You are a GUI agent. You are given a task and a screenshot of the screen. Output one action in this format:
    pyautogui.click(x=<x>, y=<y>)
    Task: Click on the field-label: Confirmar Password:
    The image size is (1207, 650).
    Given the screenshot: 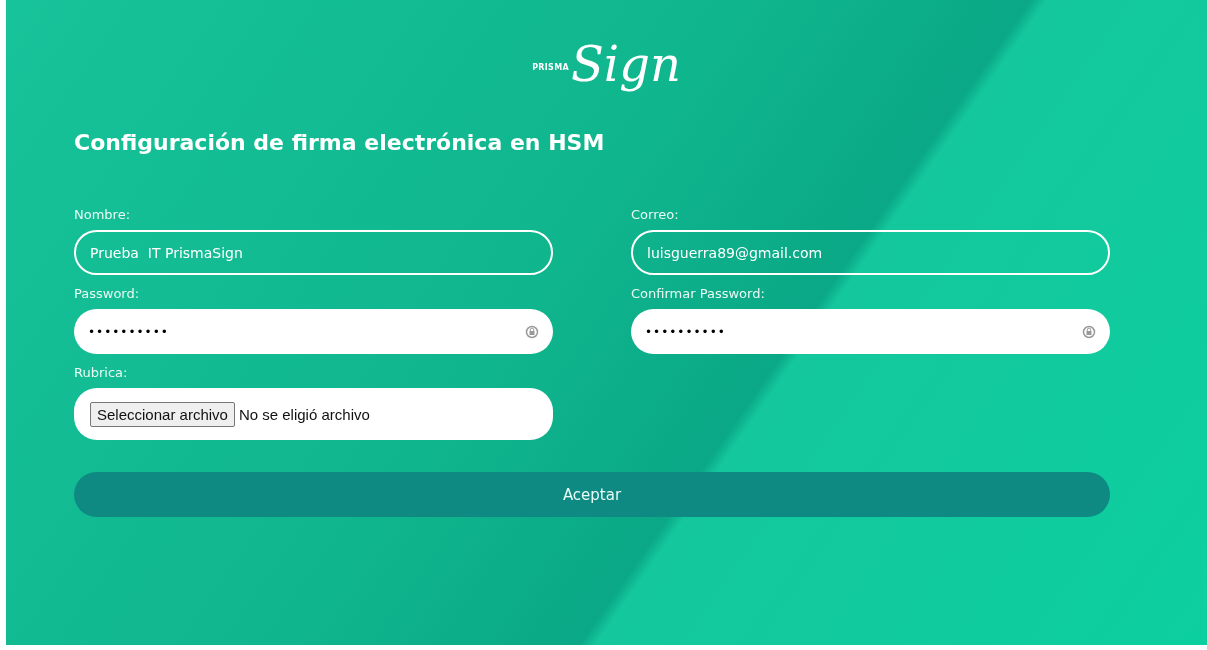 What is the action you would take?
    pyautogui.click(x=698, y=294)
    